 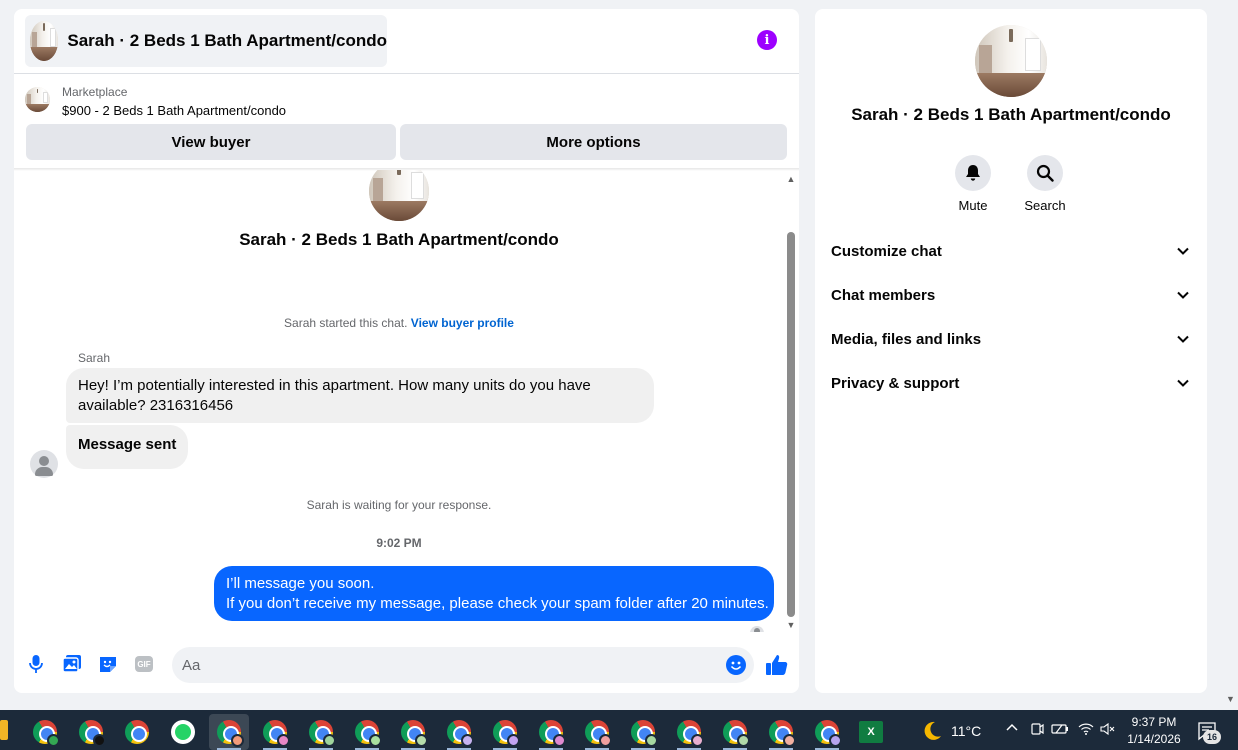 What do you see at coordinates (1011, 339) in the screenshot?
I see `media-files-links-section: Media, files and links` at bounding box center [1011, 339].